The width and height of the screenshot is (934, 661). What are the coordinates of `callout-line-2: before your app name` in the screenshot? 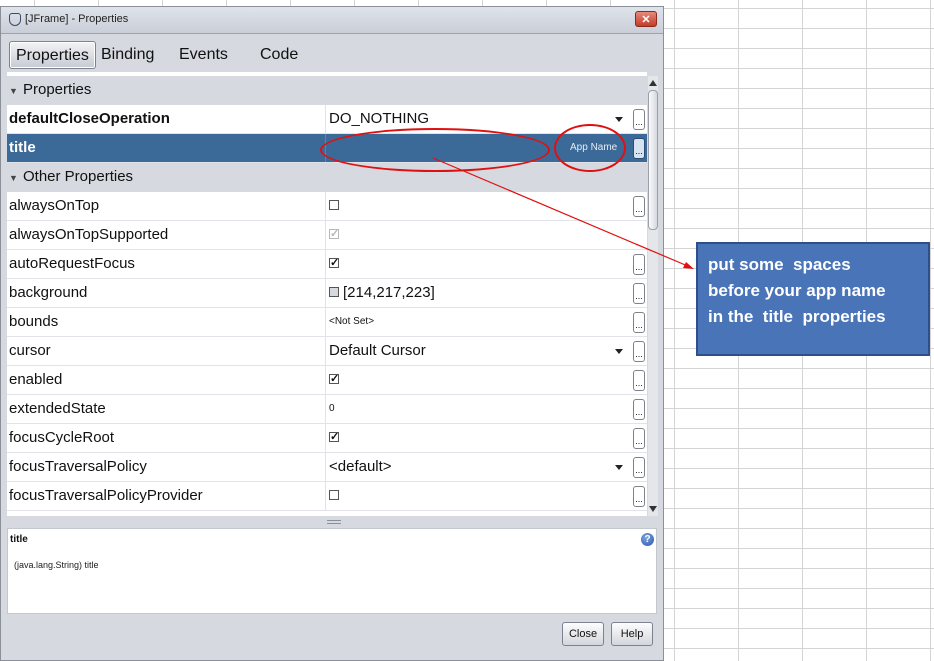 It's located at (797, 290).